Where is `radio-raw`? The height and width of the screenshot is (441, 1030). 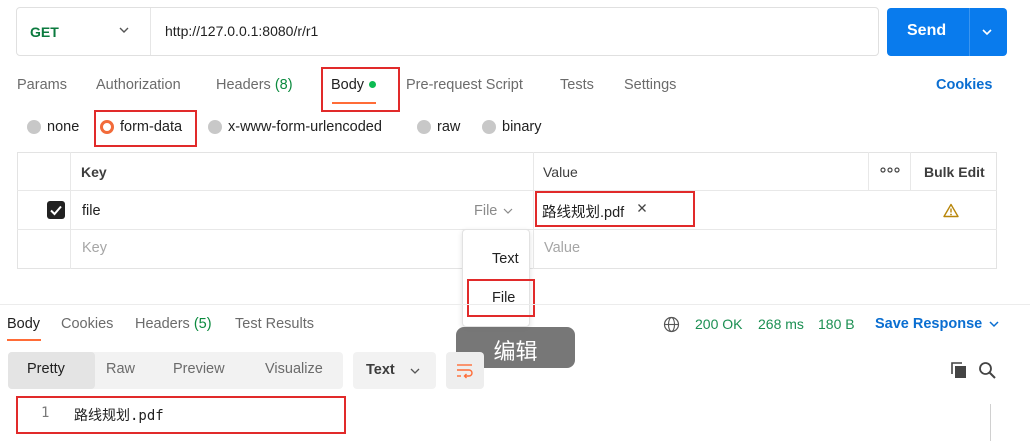
radio-raw is located at coordinates (424, 127).